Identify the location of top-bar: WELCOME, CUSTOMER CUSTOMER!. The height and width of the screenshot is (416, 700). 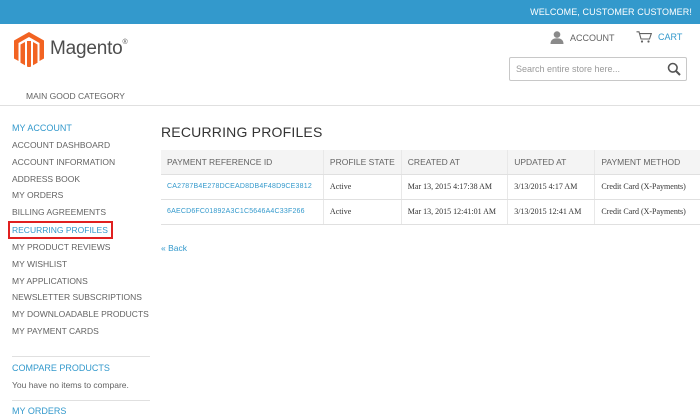
(350, 12).